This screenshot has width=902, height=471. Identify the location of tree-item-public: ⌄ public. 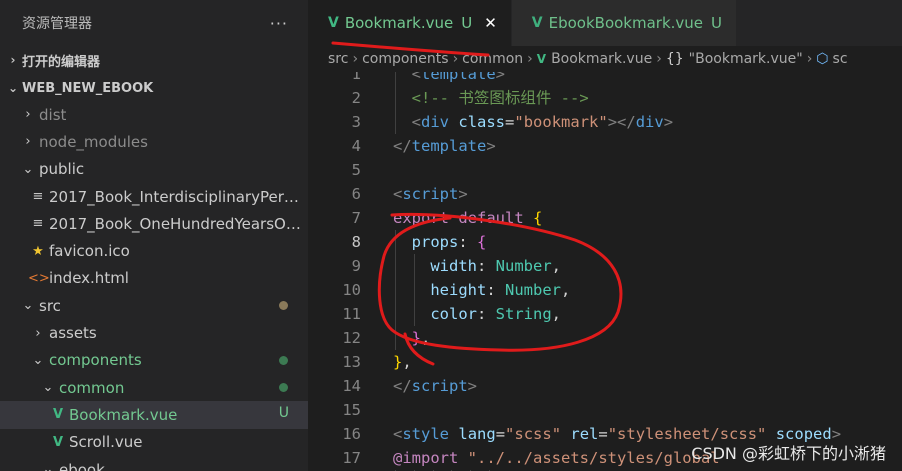
(154, 169).